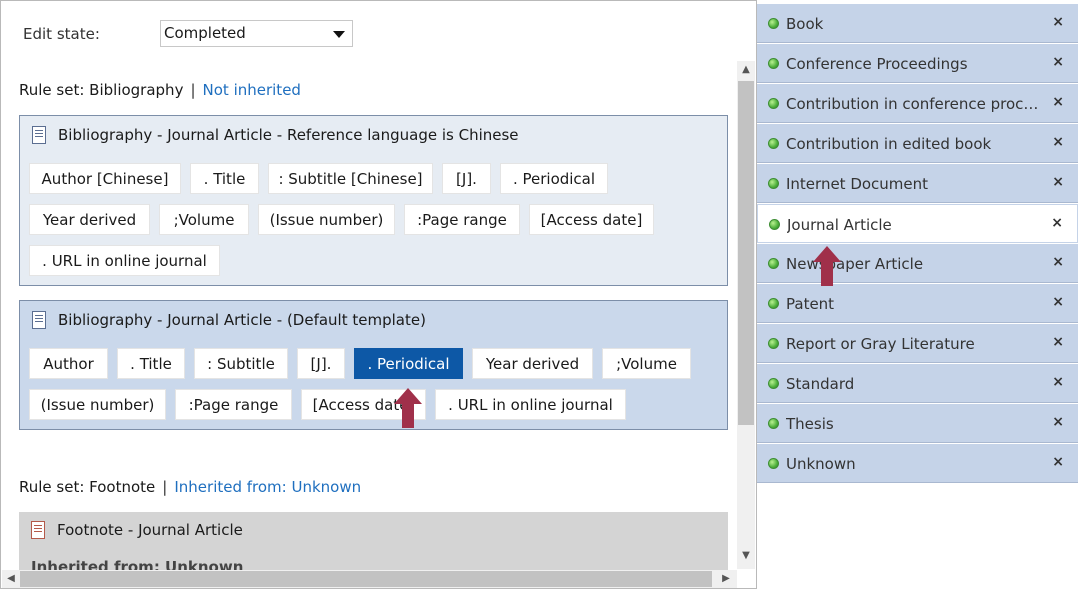 The height and width of the screenshot is (593, 1084). I want to click on token-periodical-selected: . Periodical, so click(408, 363).